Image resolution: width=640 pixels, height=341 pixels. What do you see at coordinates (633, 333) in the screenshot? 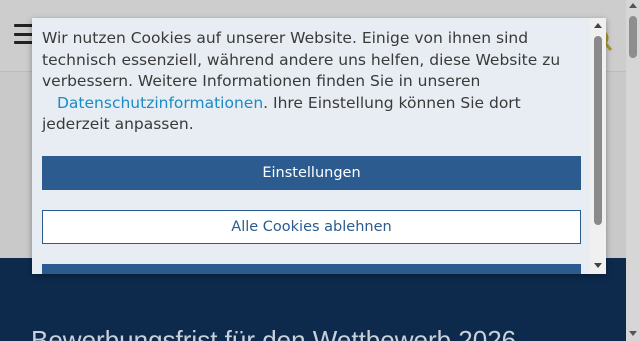
I see `scroll-down-arrow-icon` at bounding box center [633, 333].